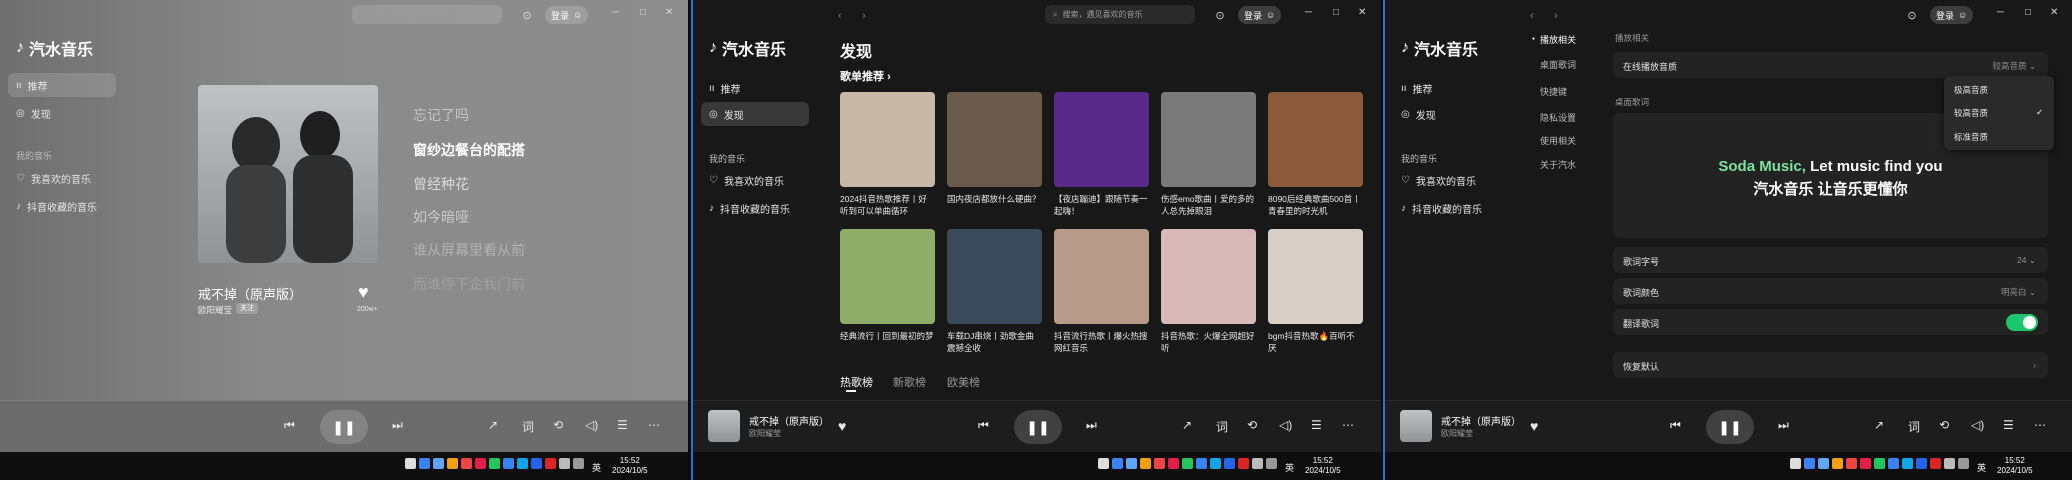  I want to click on more-icon: ⋯, so click(654, 425).